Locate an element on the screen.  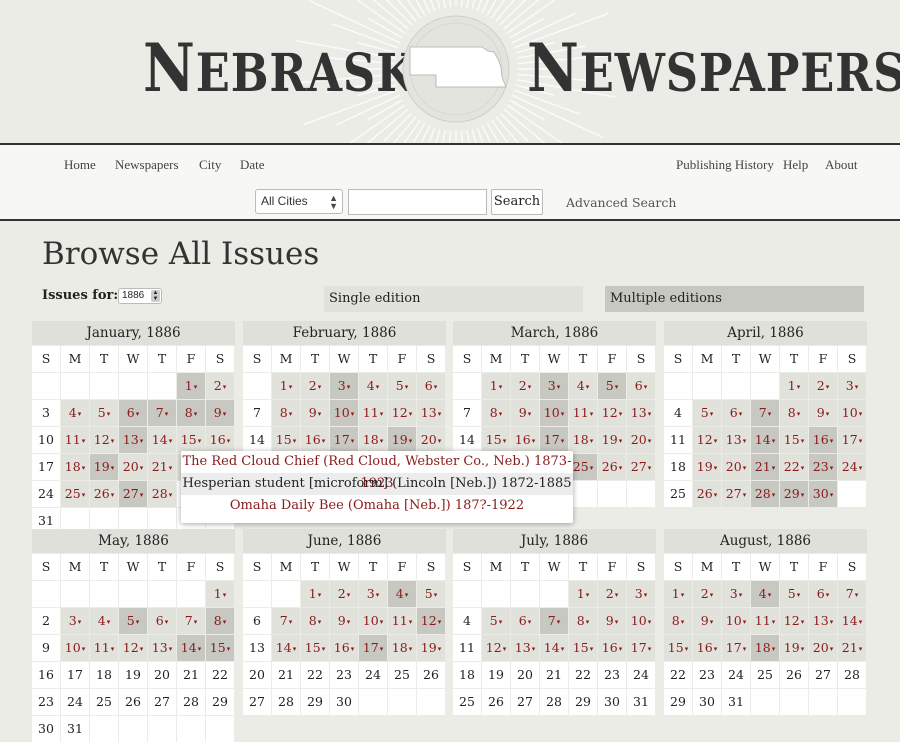
nav-about: About is located at coordinates (841, 165).